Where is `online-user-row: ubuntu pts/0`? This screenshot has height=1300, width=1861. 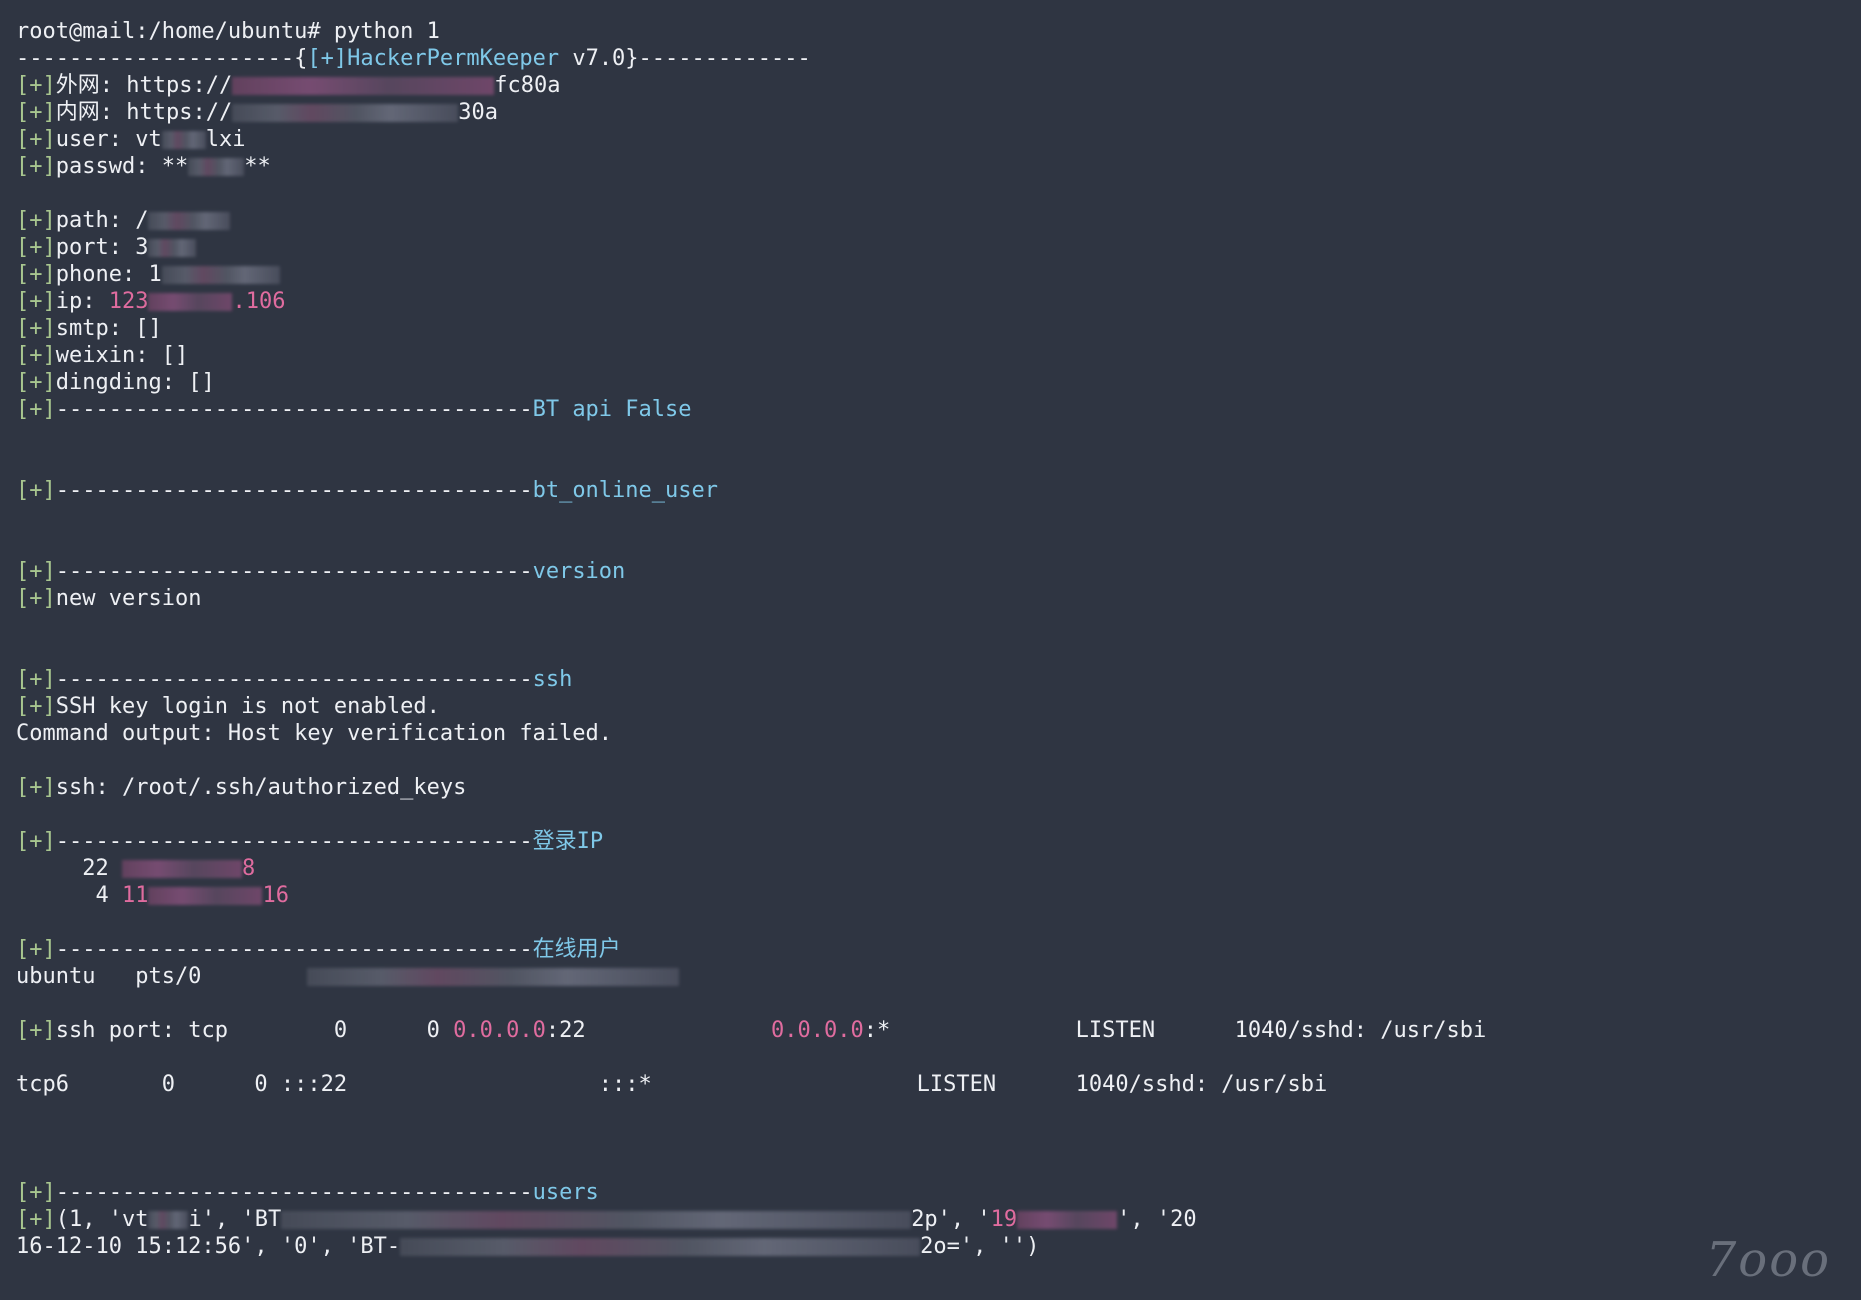
online-user-row: ubuntu pts/0 is located at coordinates (938, 976).